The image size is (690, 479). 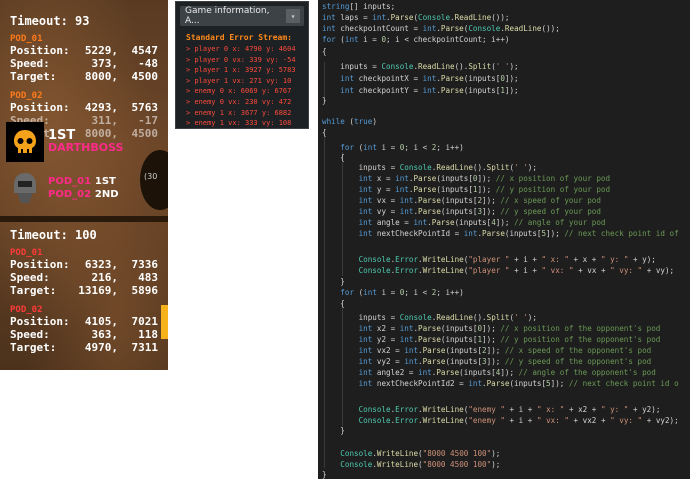 I want to click on position-x: 6323,, so click(x=101, y=264).